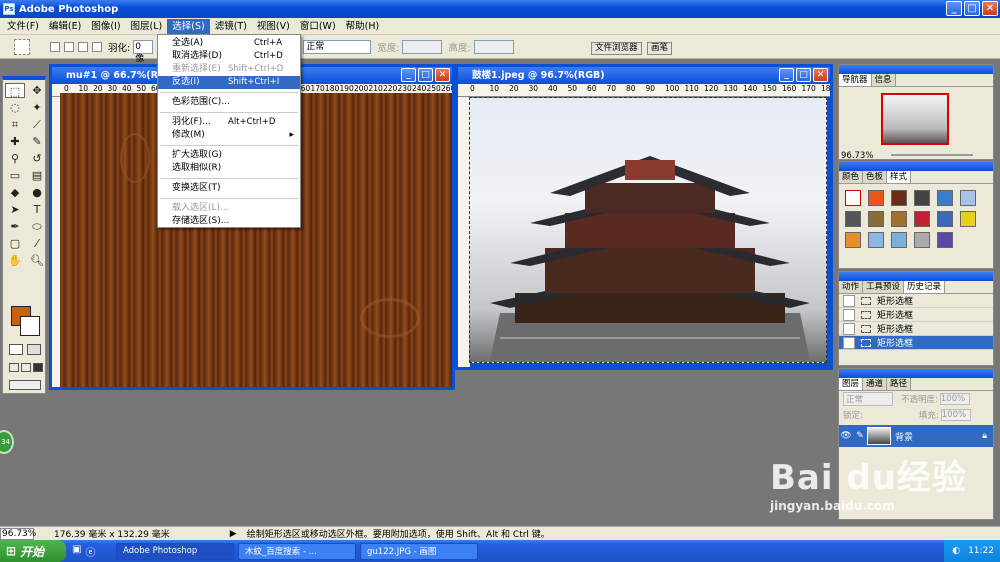 The height and width of the screenshot is (562, 1000). What do you see at coordinates (15, 107) in the screenshot?
I see `lasso-tool-icon: ◌` at bounding box center [15, 107].